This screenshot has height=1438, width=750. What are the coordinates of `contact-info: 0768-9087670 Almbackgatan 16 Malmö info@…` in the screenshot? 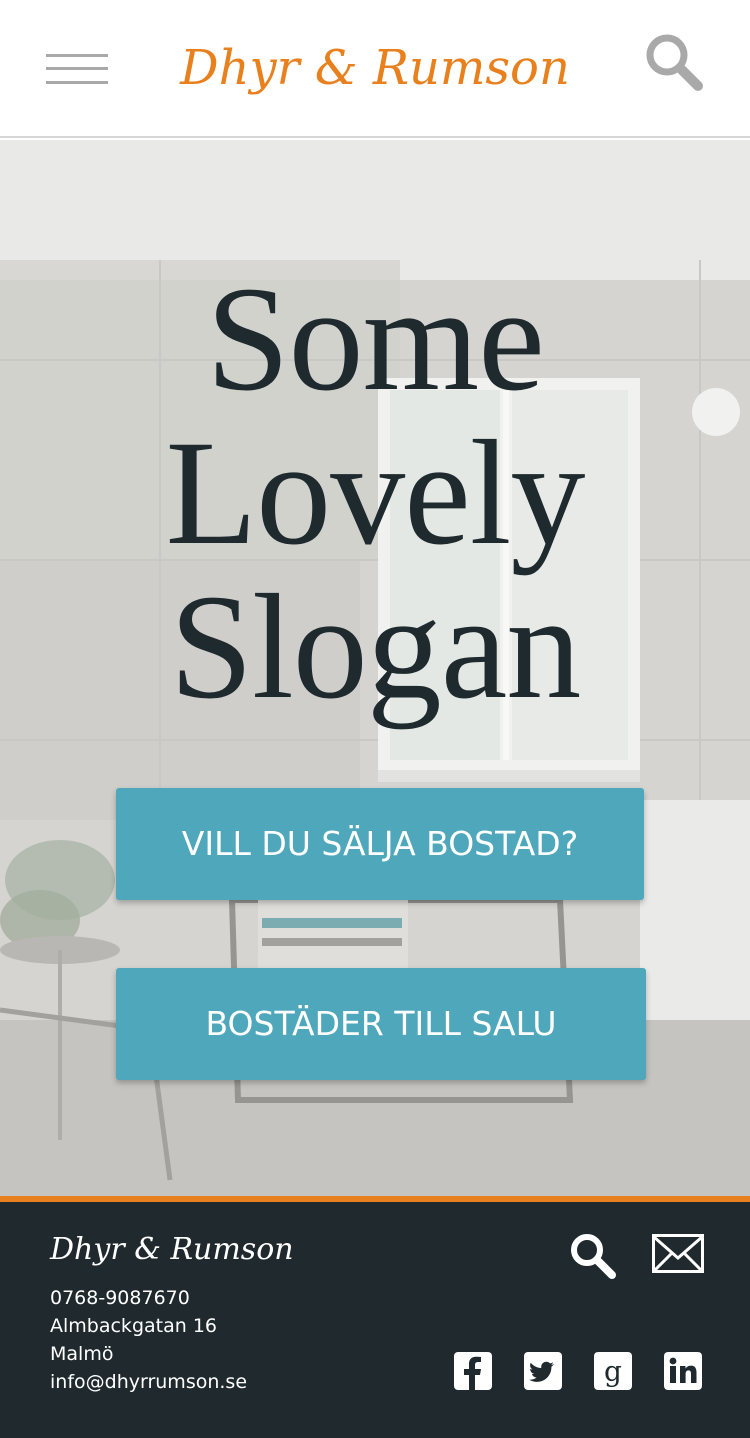 It's located at (148, 1340).